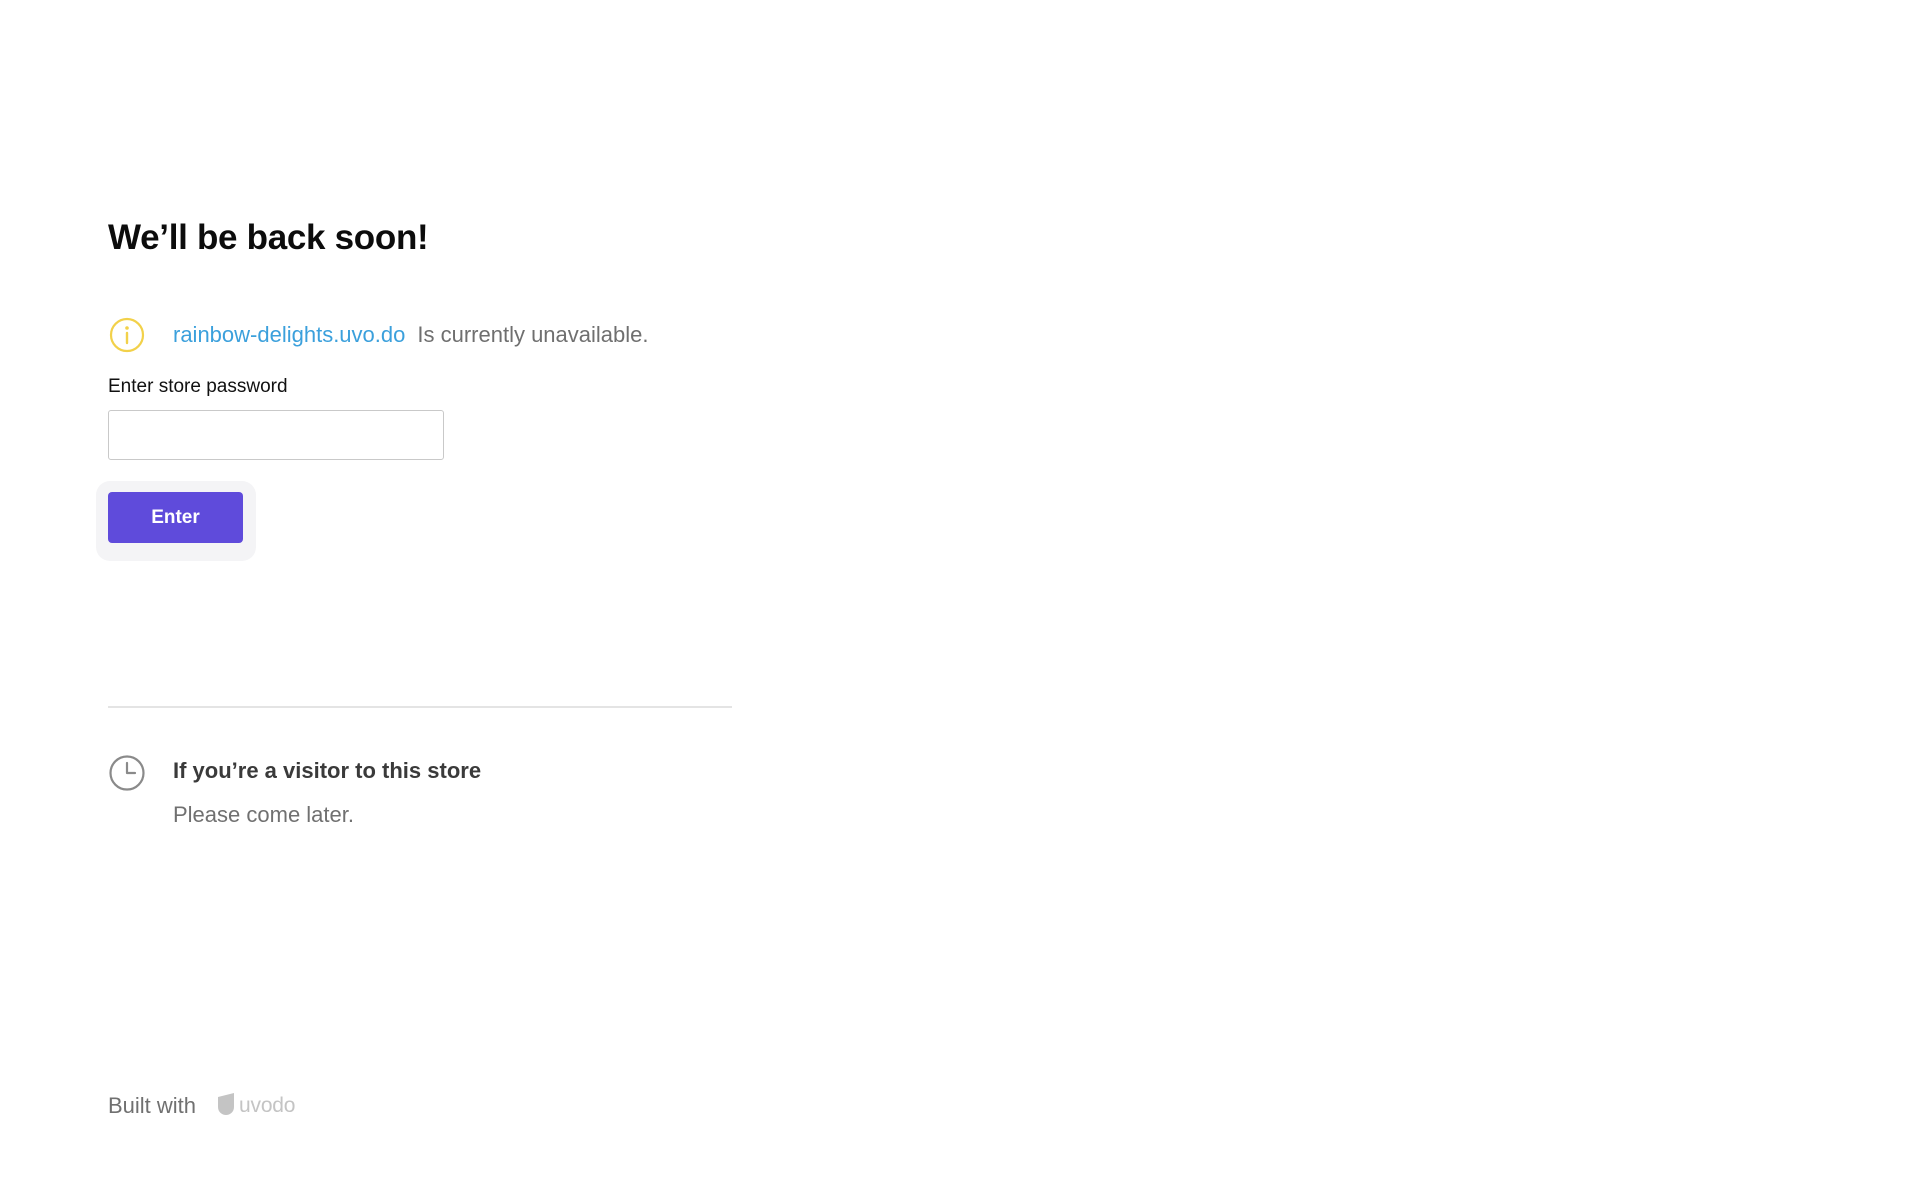  I want to click on visitor-info-text: Please come later., so click(263, 814).